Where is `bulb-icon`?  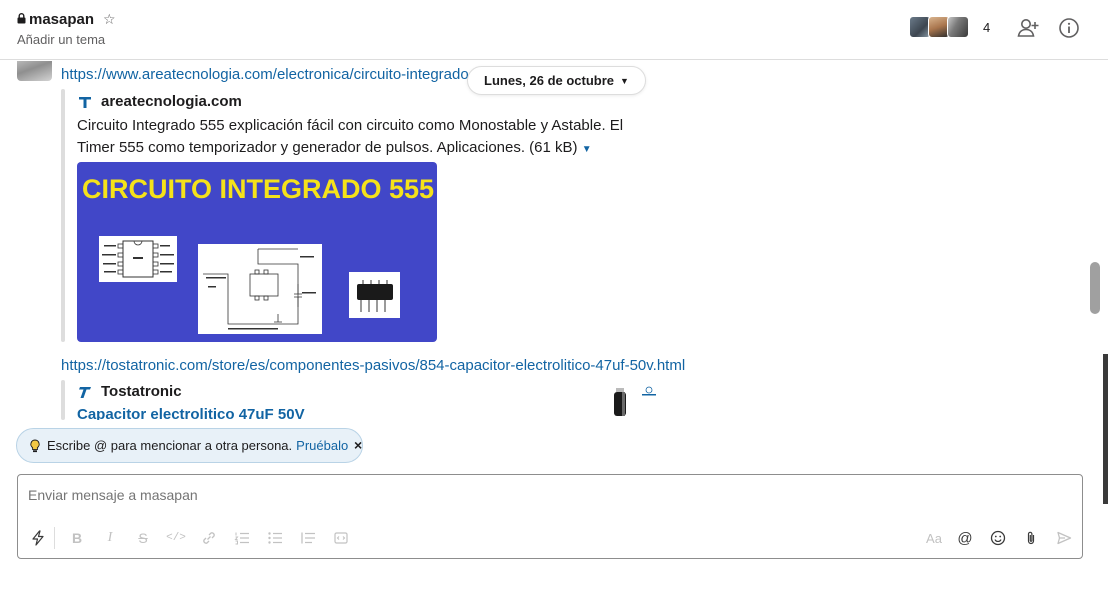
bulb-icon is located at coordinates (35, 445).